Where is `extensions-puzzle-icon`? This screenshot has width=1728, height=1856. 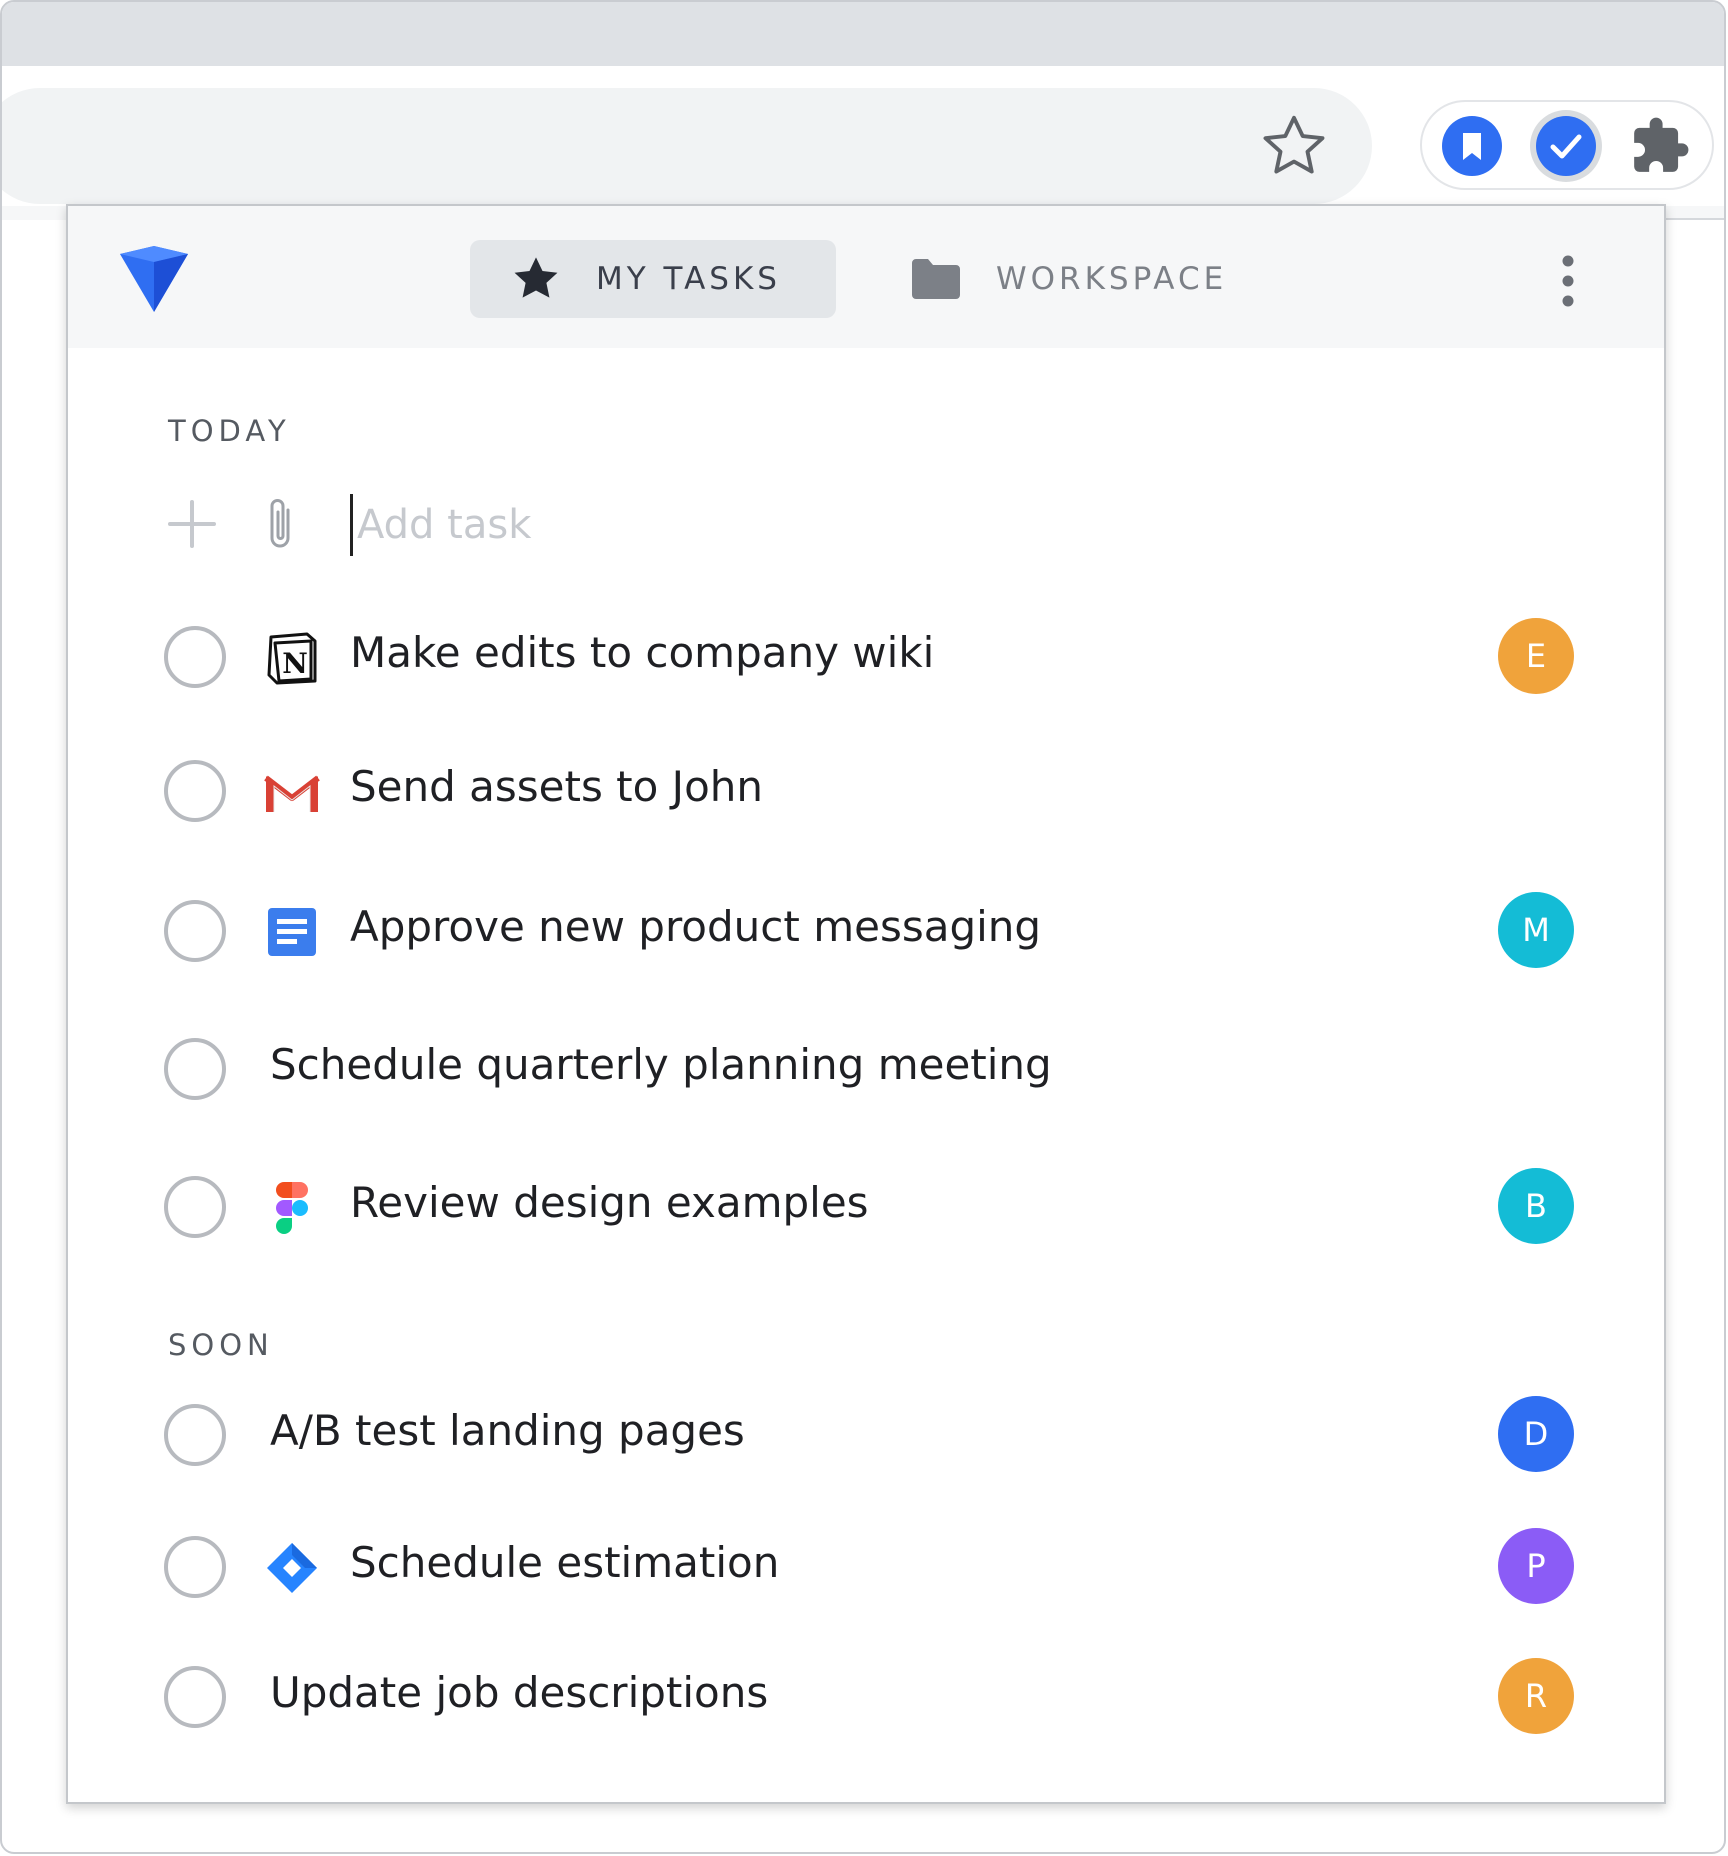
extensions-puzzle-icon is located at coordinates (1661, 144).